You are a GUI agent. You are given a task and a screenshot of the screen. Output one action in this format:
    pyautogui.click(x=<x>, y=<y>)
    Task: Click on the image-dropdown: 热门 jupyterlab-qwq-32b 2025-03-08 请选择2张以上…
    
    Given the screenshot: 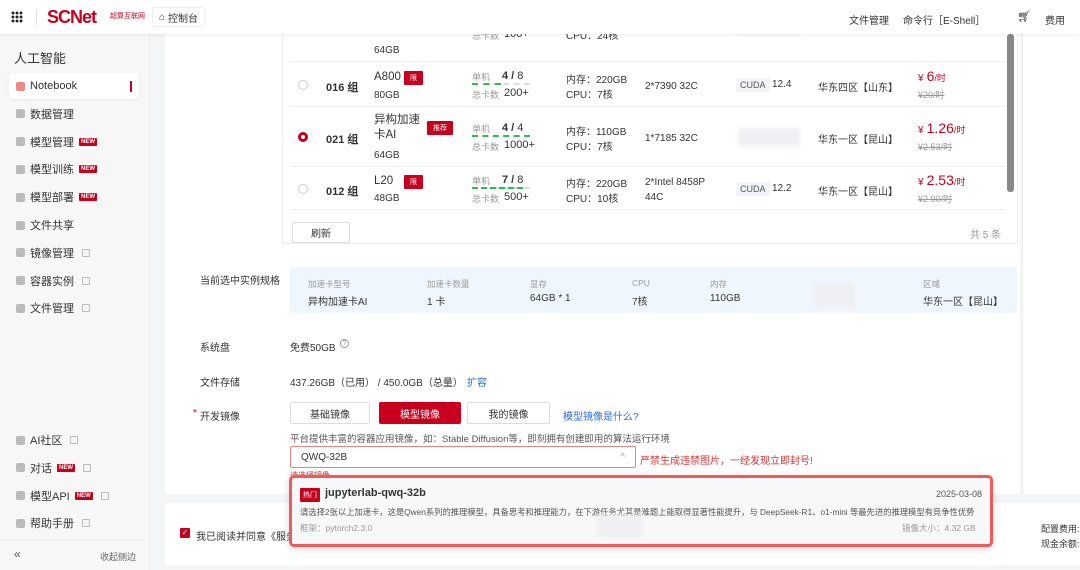 What is the action you would take?
    pyautogui.click(x=641, y=511)
    